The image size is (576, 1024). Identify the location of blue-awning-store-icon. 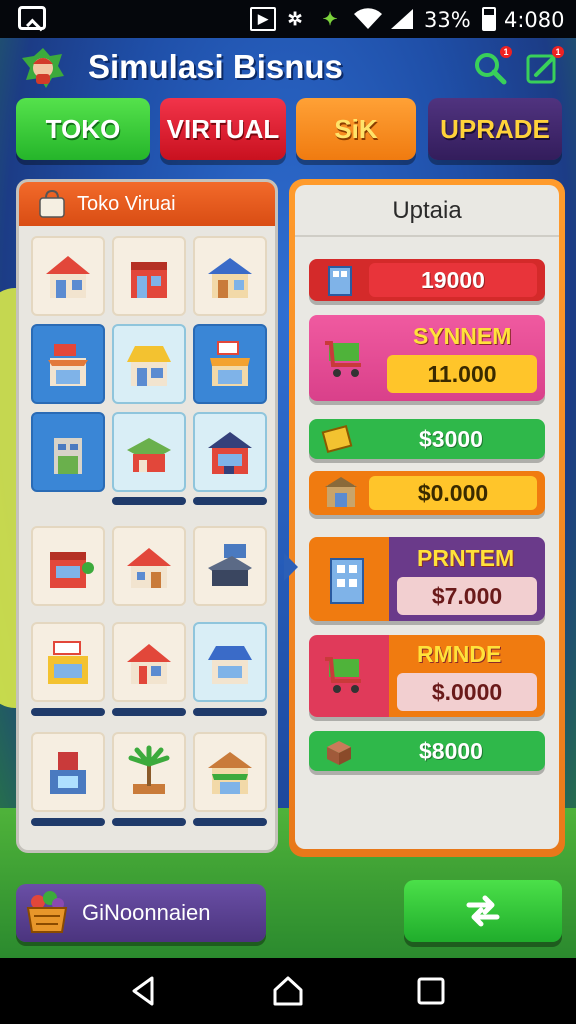
(230, 665).